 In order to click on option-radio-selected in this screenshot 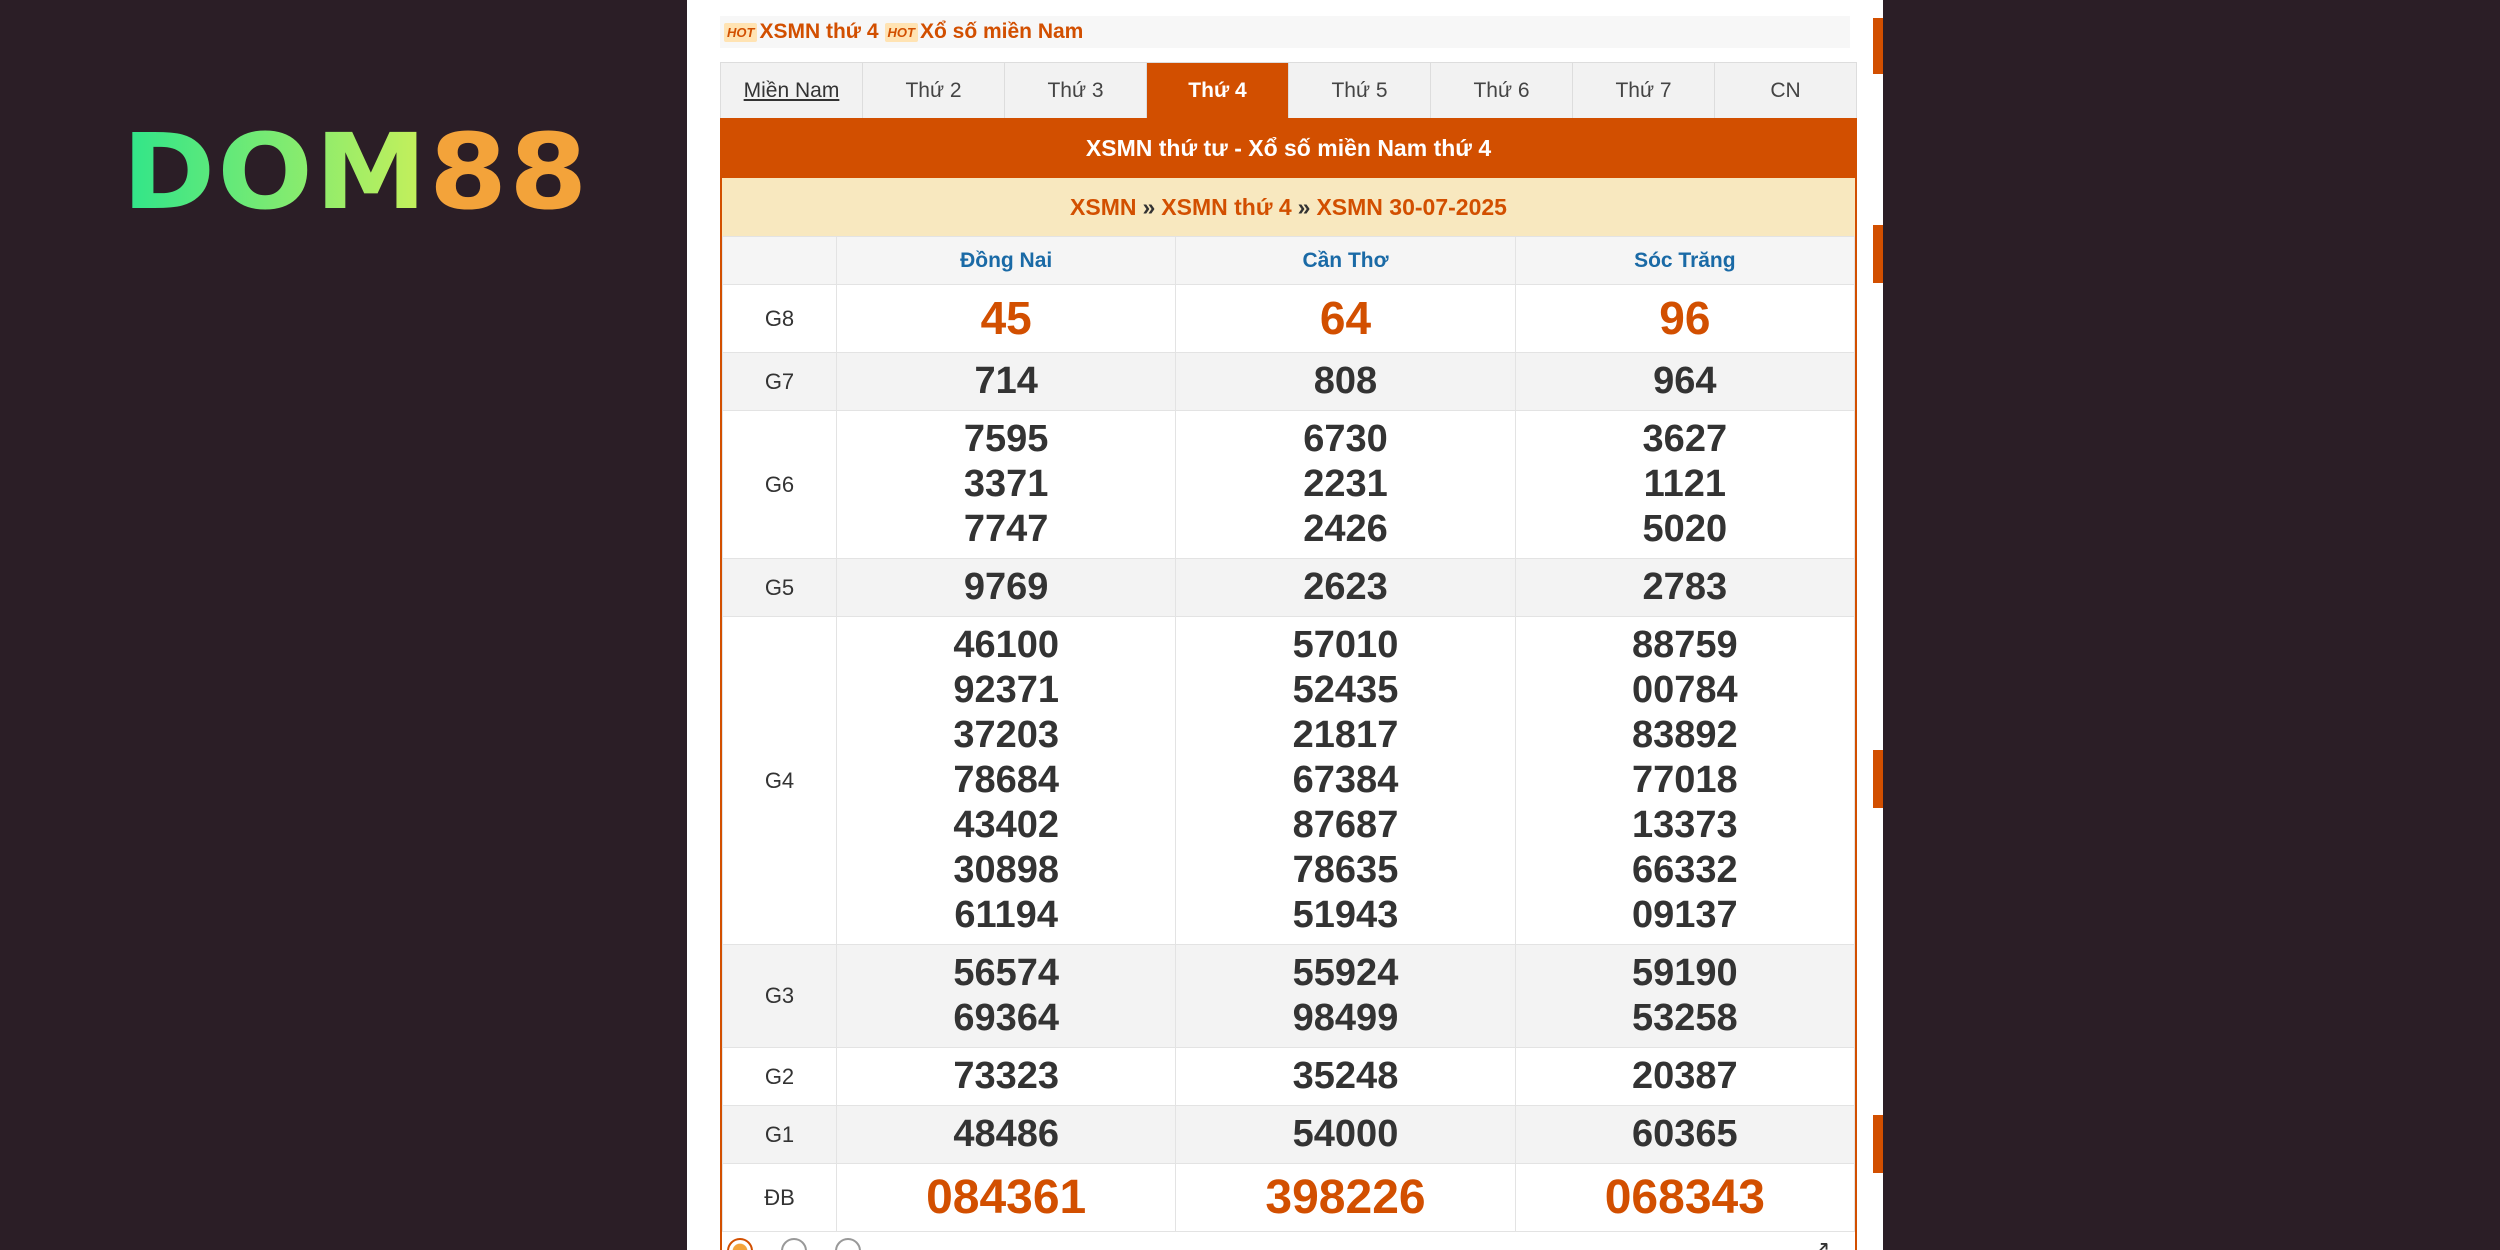, I will do `click(743, 1244)`.